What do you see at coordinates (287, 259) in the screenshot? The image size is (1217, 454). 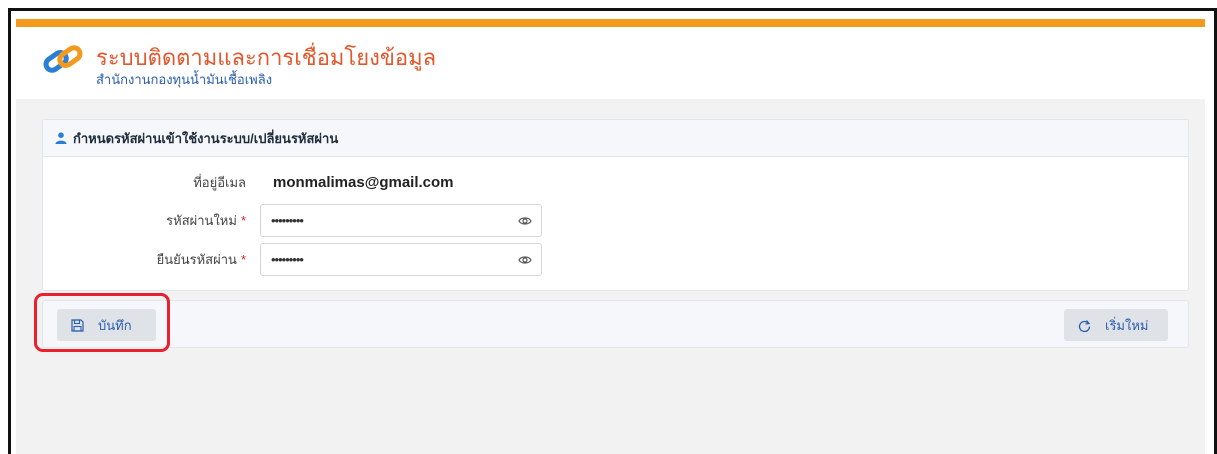 I see `confirm-password-value: •••••••••` at bounding box center [287, 259].